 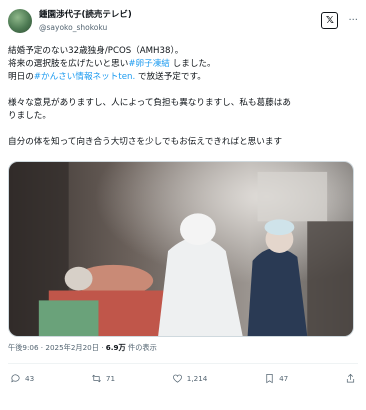 What do you see at coordinates (96, 51) in the screenshot?
I see `tweet-line-text: 結婚予定のない32歳独身/PCOS（AMH38）。` at bounding box center [96, 51].